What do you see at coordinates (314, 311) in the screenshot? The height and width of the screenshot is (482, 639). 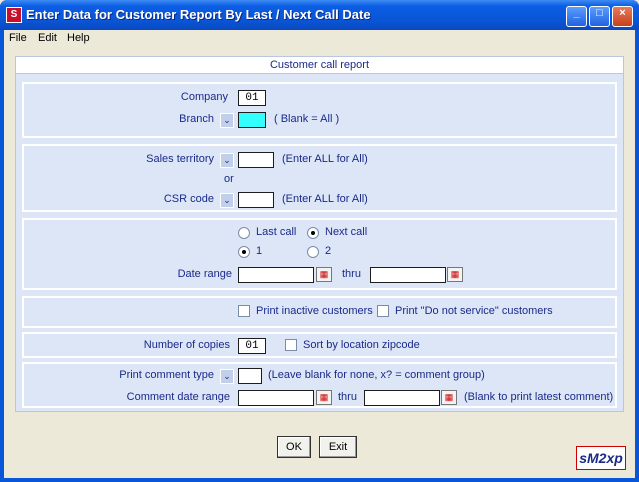 I see `print-inactive-label: Print inactive customers` at bounding box center [314, 311].